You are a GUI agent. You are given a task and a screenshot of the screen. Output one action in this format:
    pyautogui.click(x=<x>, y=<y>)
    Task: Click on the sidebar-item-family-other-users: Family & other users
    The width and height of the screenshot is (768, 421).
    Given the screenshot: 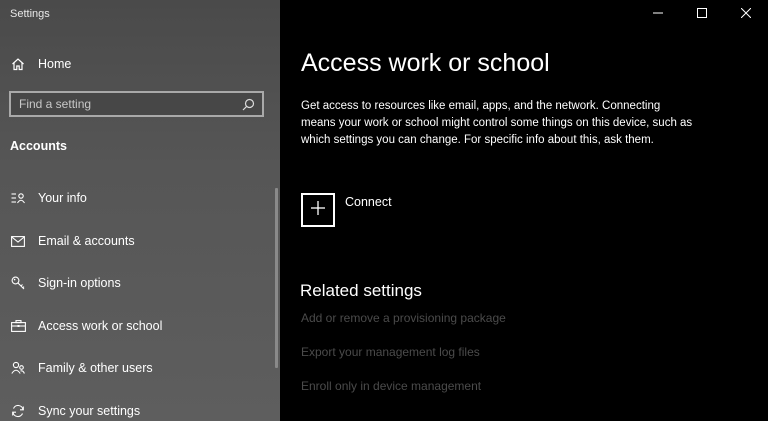 What is the action you would take?
    pyautogui.click(x=140, y=368)
    